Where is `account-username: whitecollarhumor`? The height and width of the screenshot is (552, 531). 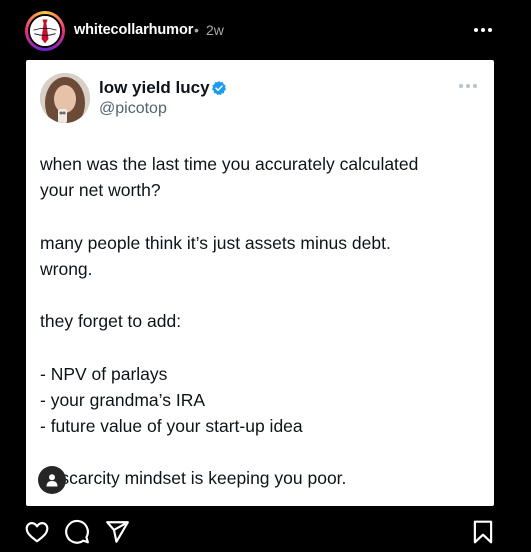
account-username: whitecollarhumor is located at coordinates (133, 30).